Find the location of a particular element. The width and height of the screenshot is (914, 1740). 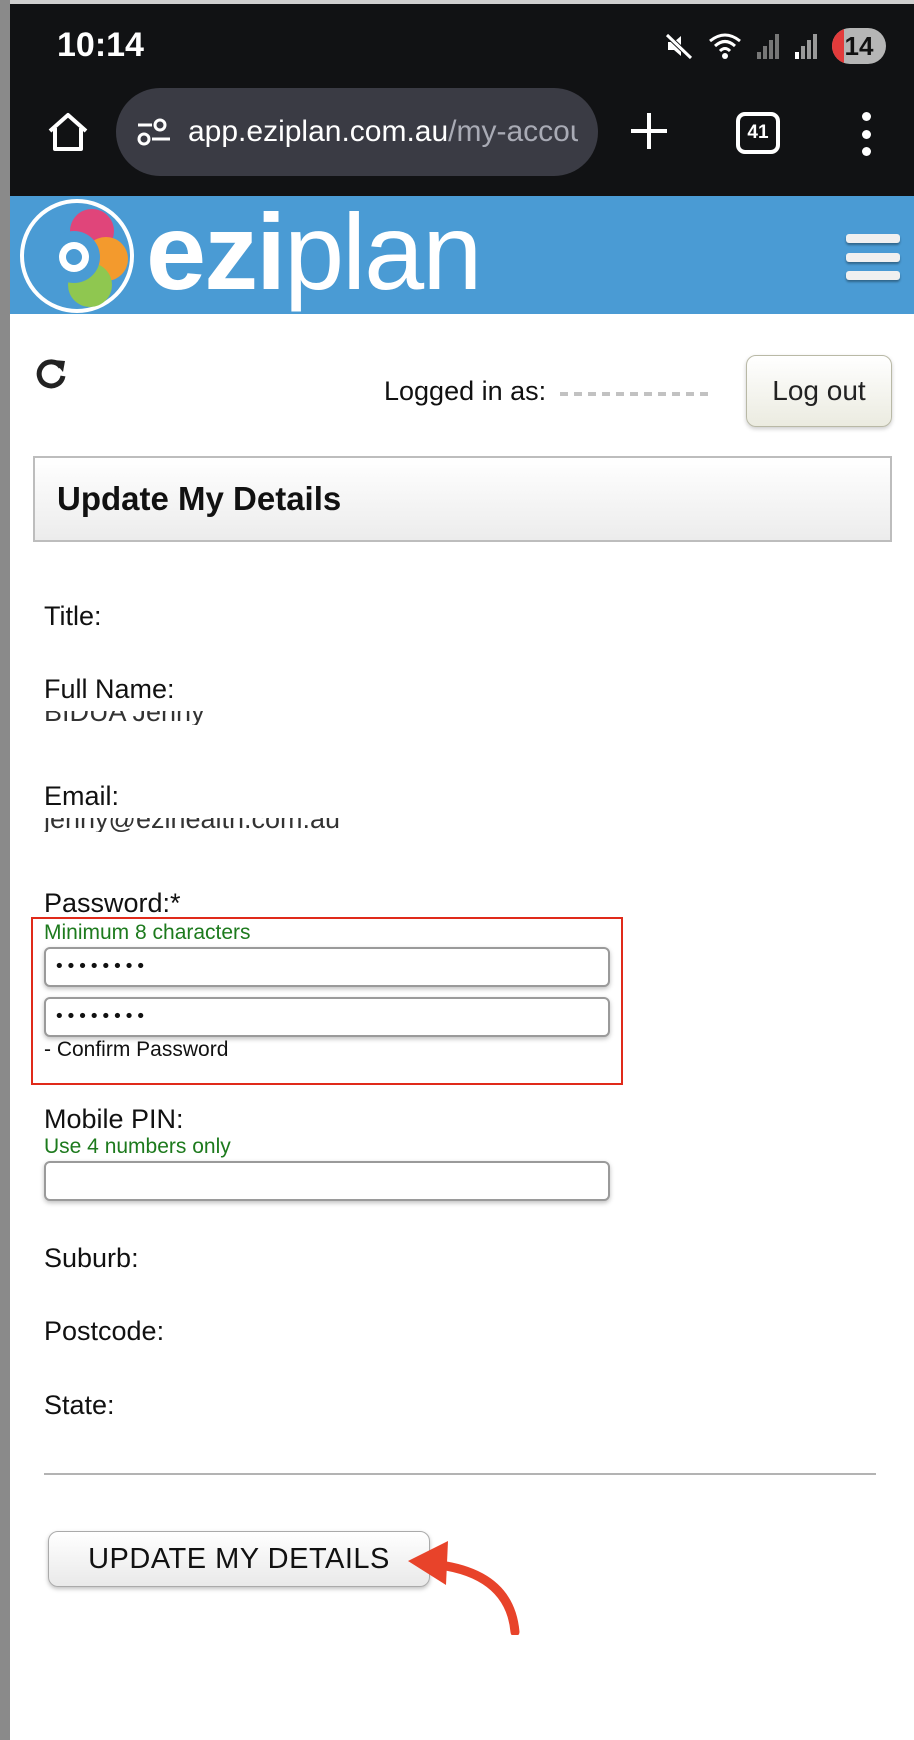

confirm-password-input: •••••••• is located at coordinates (327, 1017).